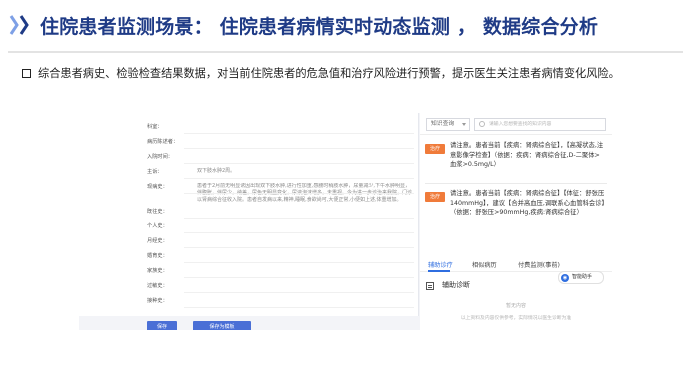 This screenshot has height=389, width=691. Describe the element at coordinates (440, 264) in the screenshot. I see `tab-assist-diagnosis: 辅助诊疗` at that location.